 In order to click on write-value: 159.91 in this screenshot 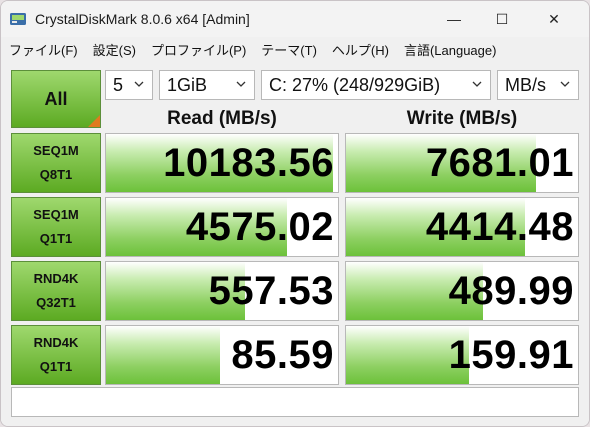, I will do `click(511, 354)`.